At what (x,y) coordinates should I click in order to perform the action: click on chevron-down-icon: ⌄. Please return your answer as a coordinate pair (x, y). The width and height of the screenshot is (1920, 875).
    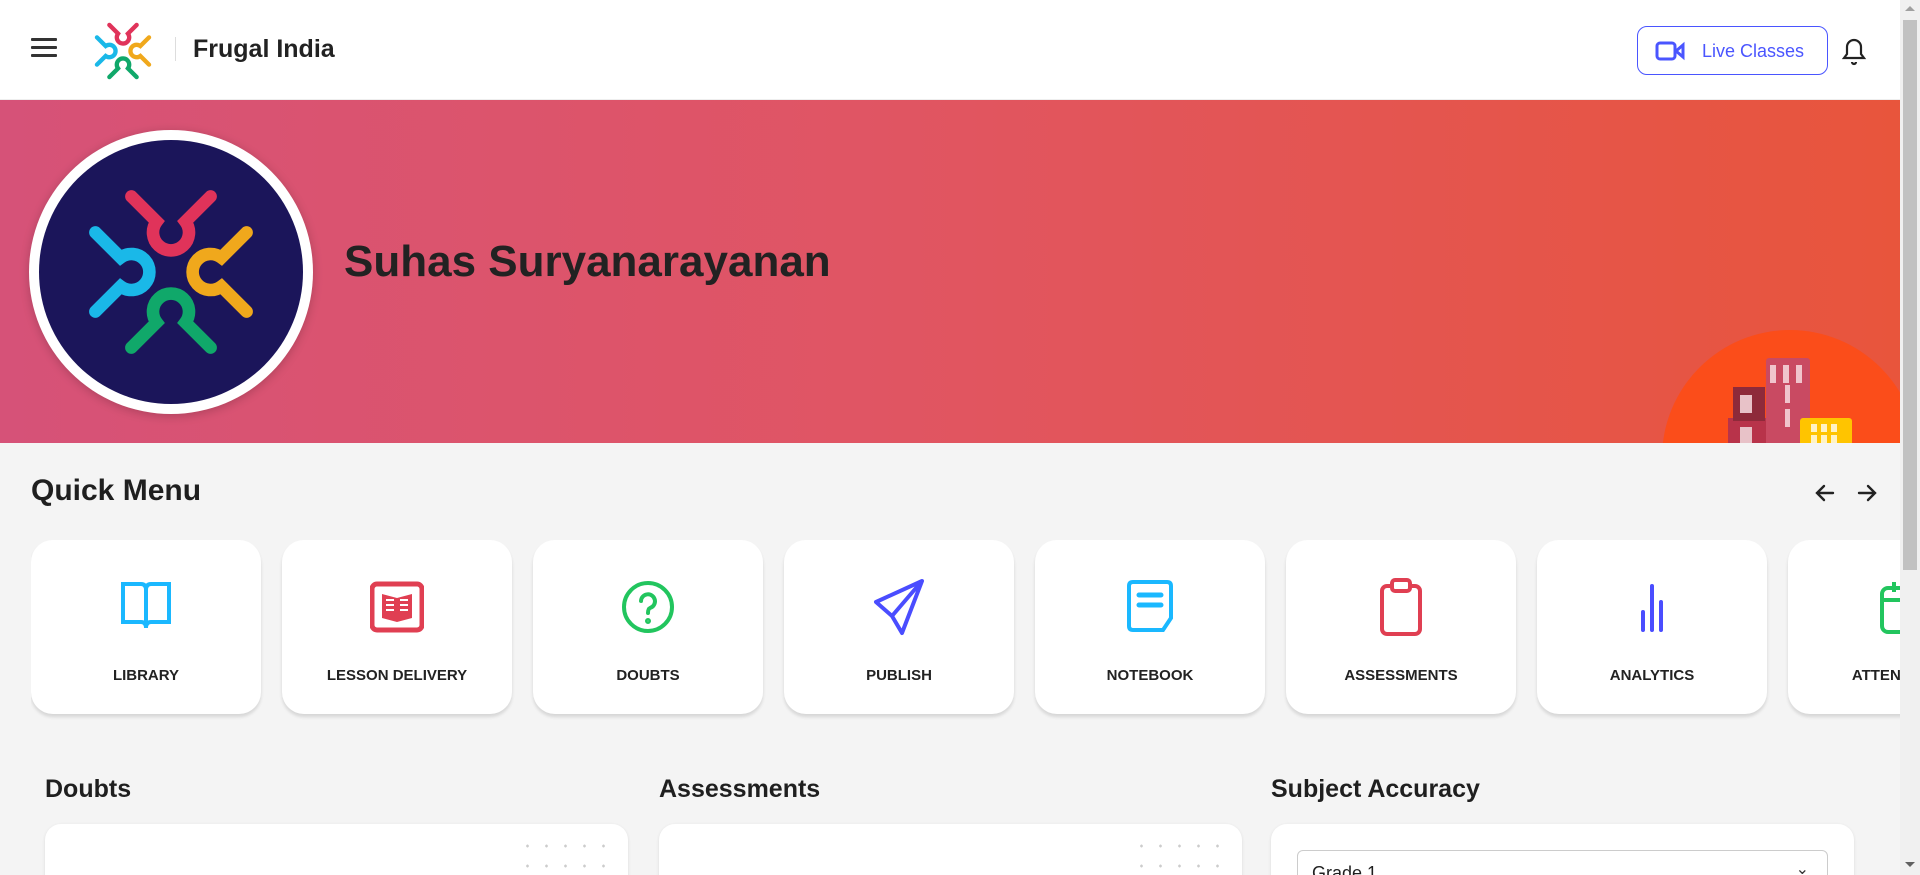
    Looking at the image, I should click on (1802, 868).